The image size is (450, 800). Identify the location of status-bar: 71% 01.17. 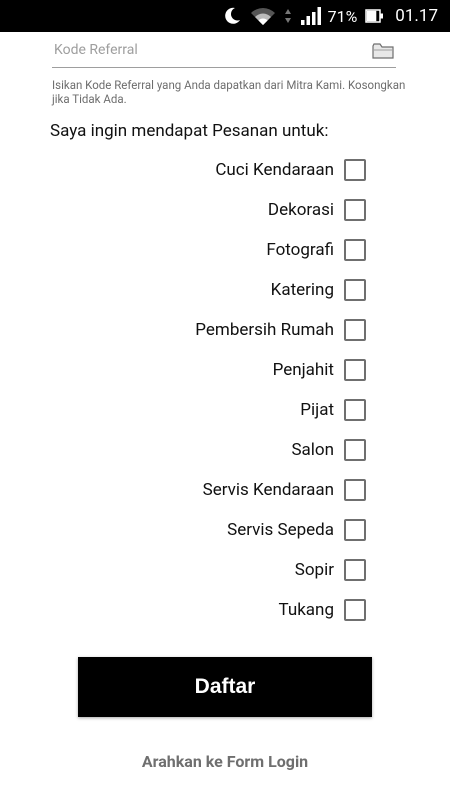
(225, 16).